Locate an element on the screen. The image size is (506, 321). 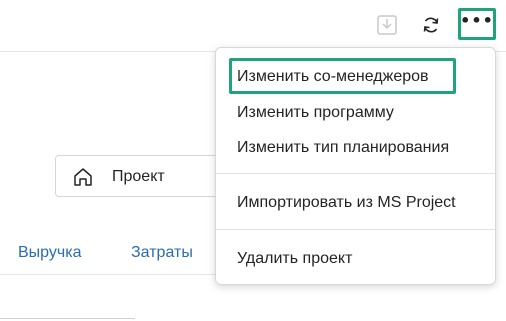
menu-item-edit-scheduling-type: Изменить тип планирования is located at coordinates (343, 148).